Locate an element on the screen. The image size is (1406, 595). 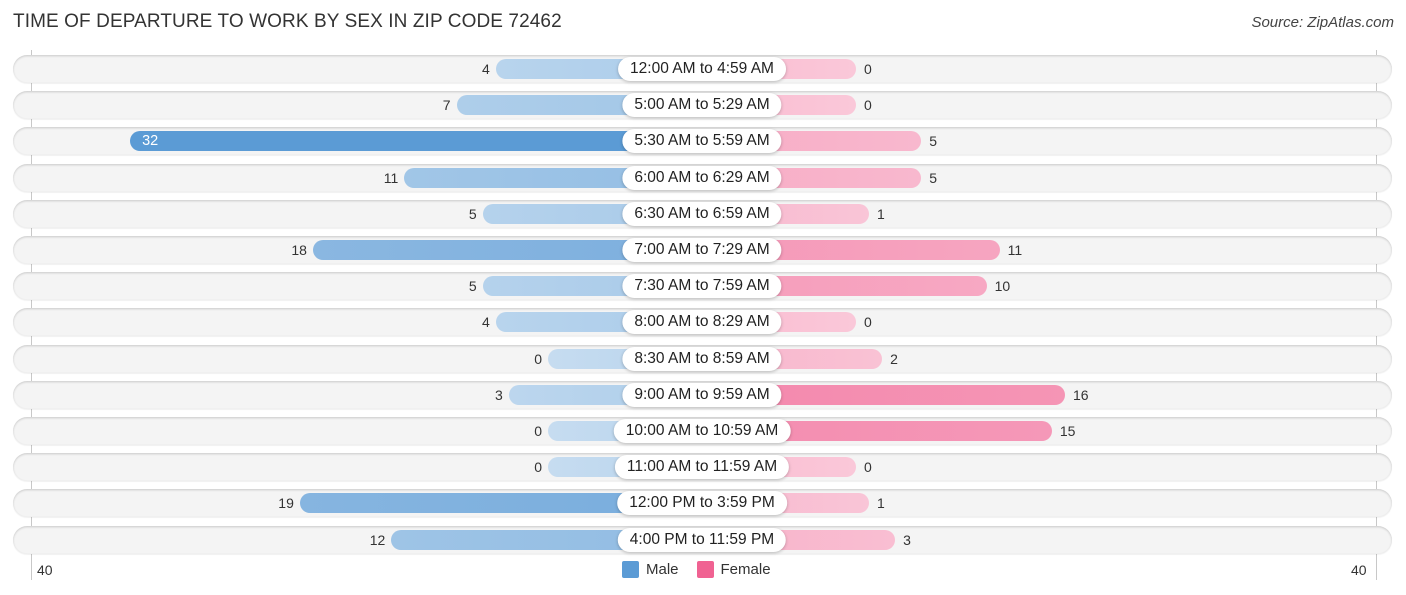
female-value-label: 3 is located at coordinates (907, 539).